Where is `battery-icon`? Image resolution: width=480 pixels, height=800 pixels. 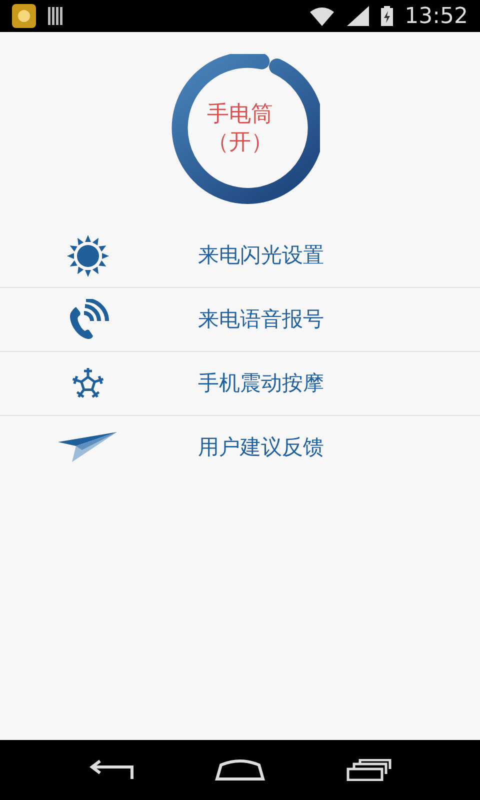 battery-icon is located at coordinates (386, 16).